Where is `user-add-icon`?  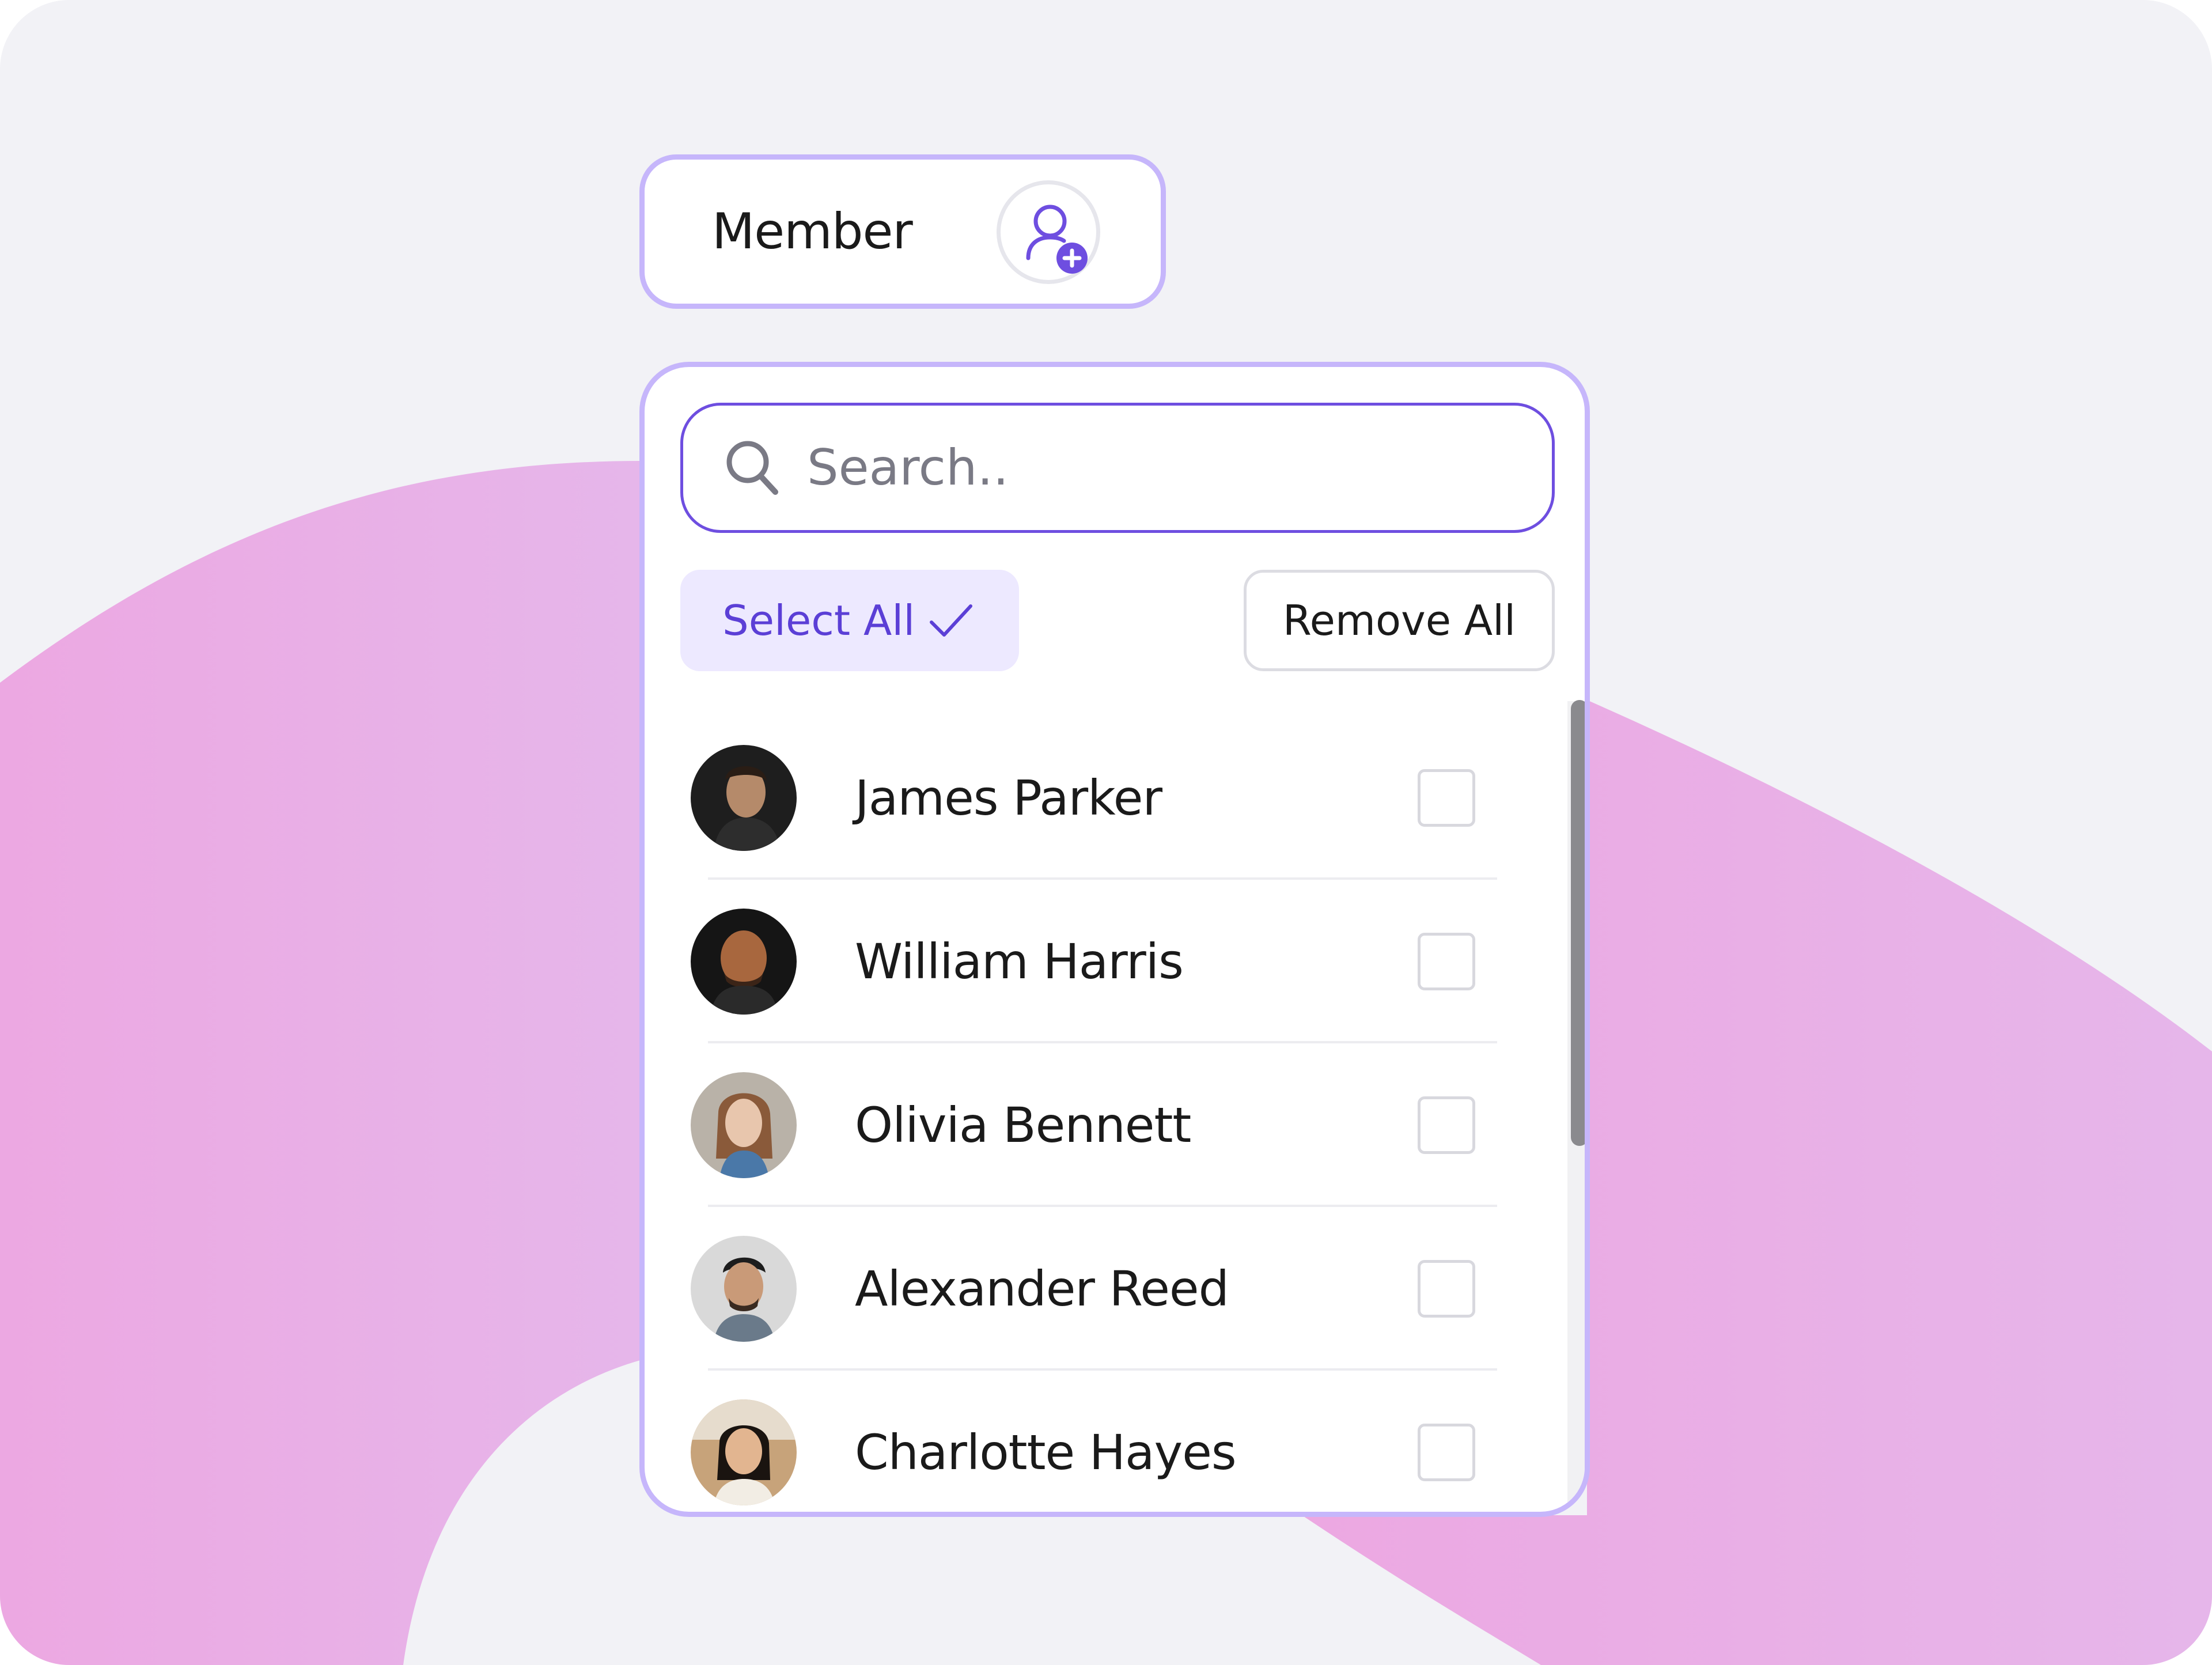 user-add-icon is located at coordinates (1057, 239).